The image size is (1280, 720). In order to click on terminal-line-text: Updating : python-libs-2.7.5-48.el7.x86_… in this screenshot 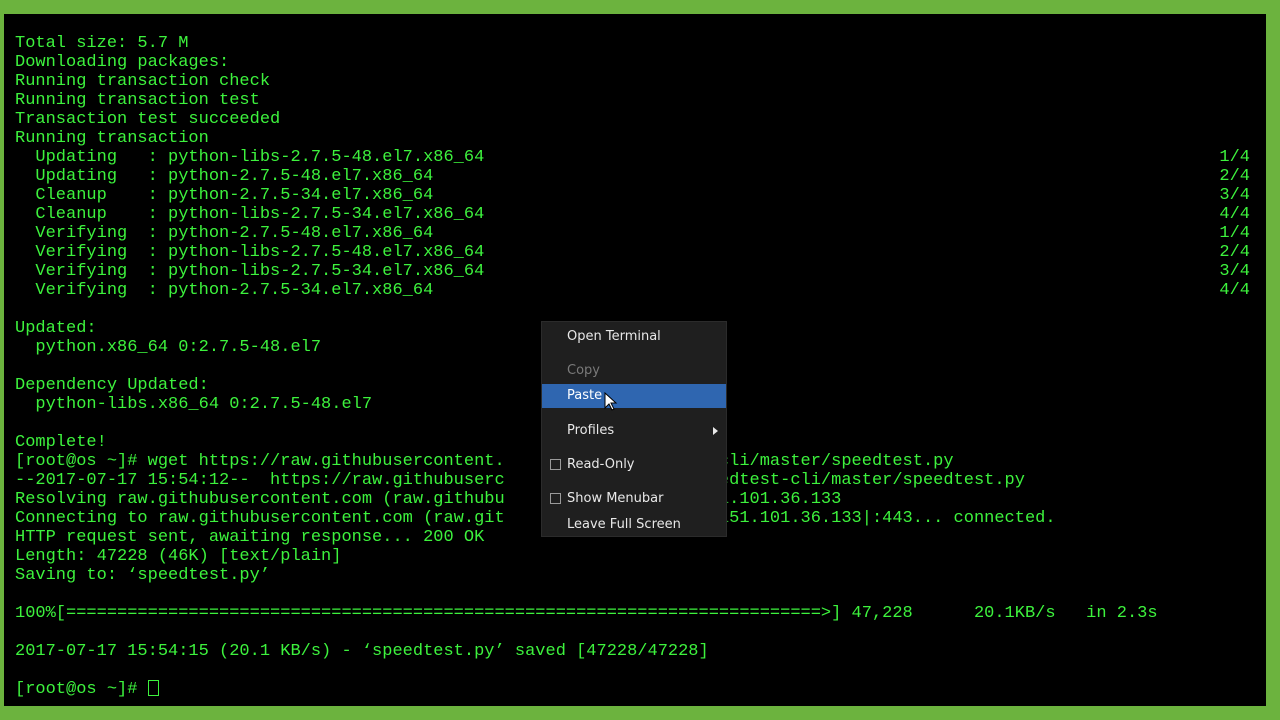, I will do `click(250, 157)`.